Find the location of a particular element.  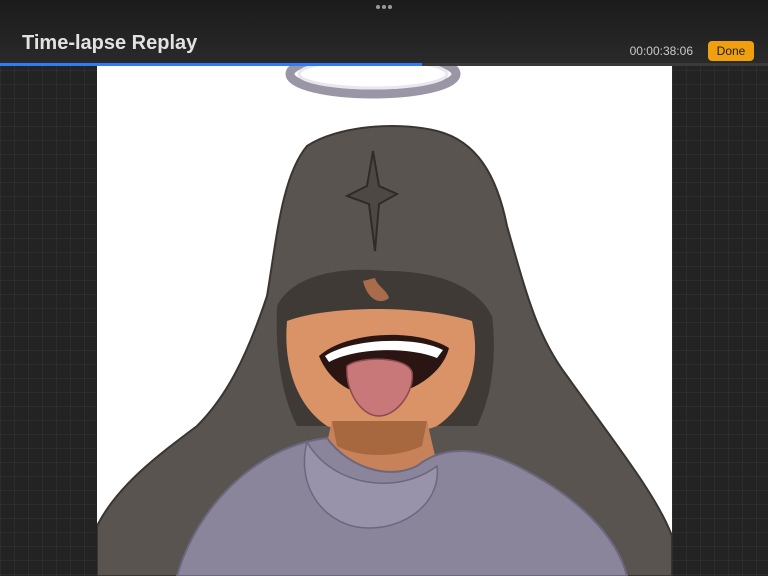

more-options-handle-icon is located at coordinates (384, 7).